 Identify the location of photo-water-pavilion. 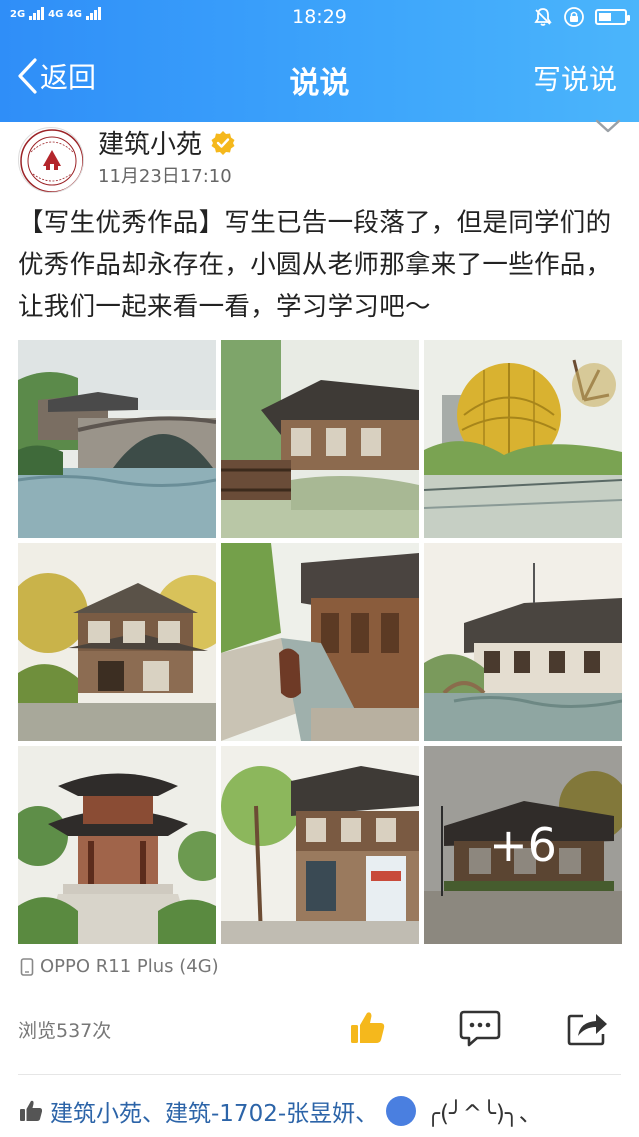
(320, 439).